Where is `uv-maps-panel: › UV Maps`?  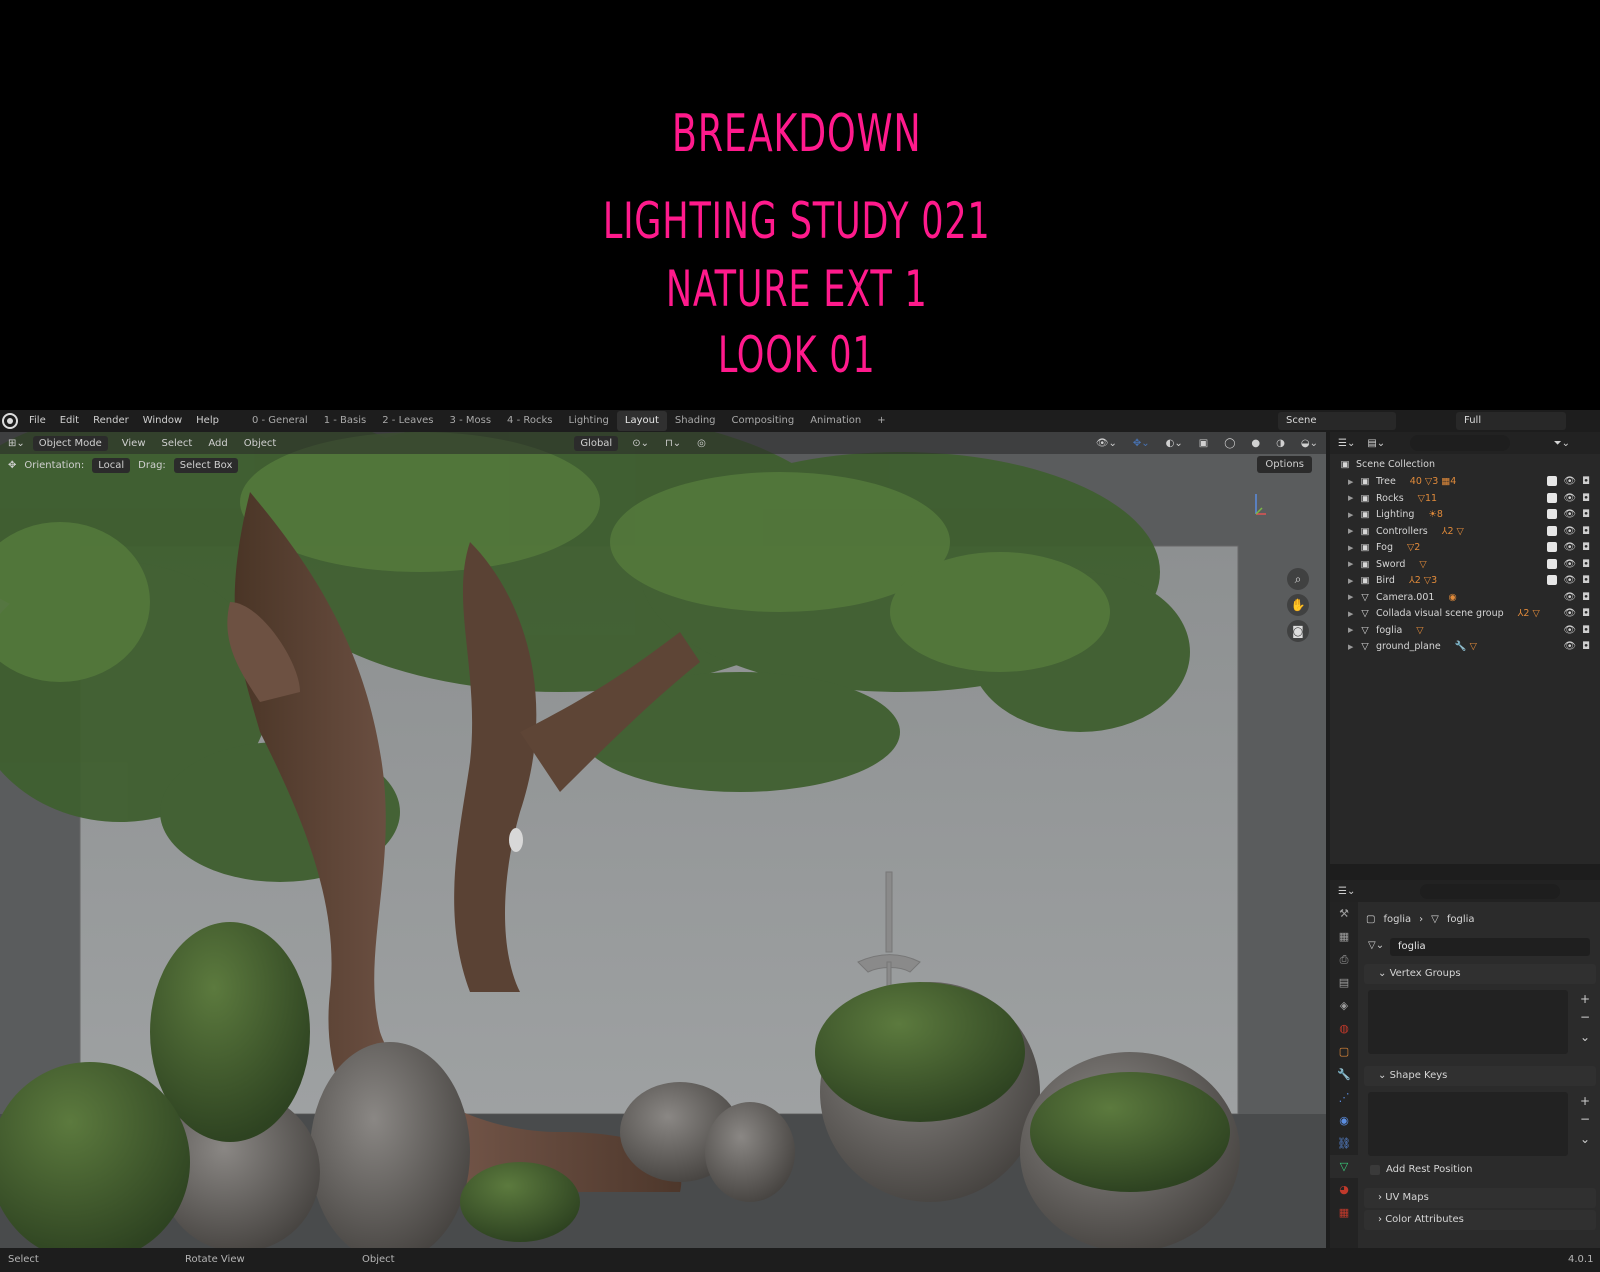 uv-maps-panel: › UV Maps is located at coordinates (1480, 1198).